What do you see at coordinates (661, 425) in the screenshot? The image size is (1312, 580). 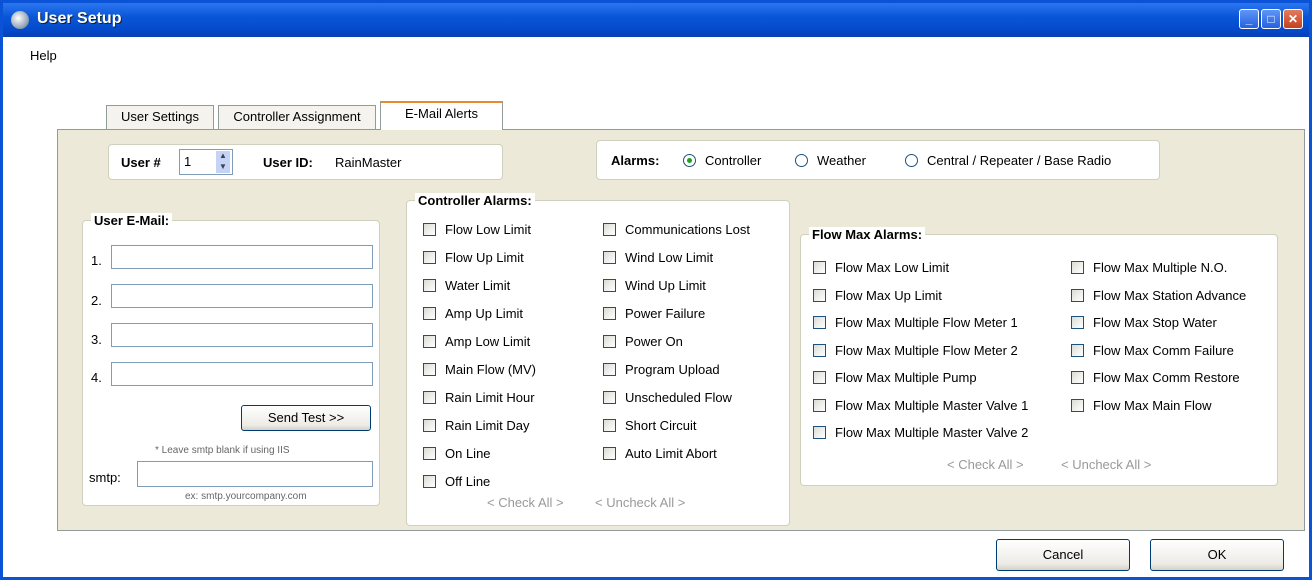 I see `controller-alarm-item-label: Short Circuit` at bounding box center [661, 425].